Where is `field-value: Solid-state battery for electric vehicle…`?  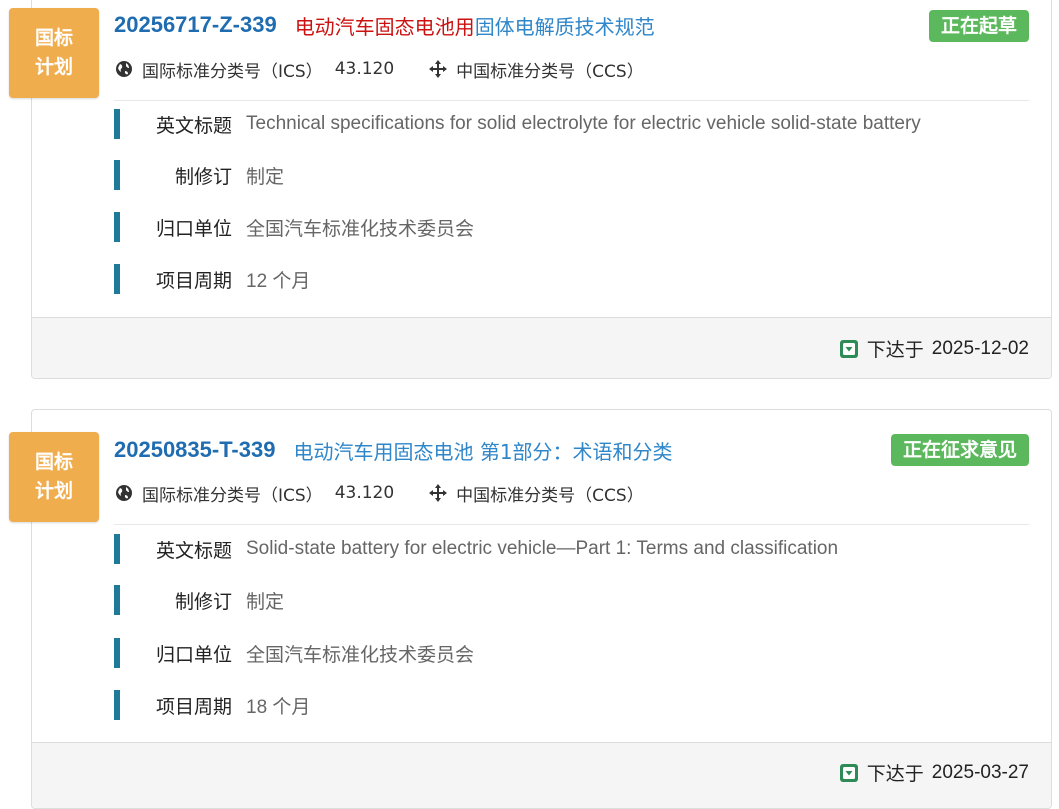 field-value: Solid-state battery for electric vehicle… is located at coordinates (542, 548).